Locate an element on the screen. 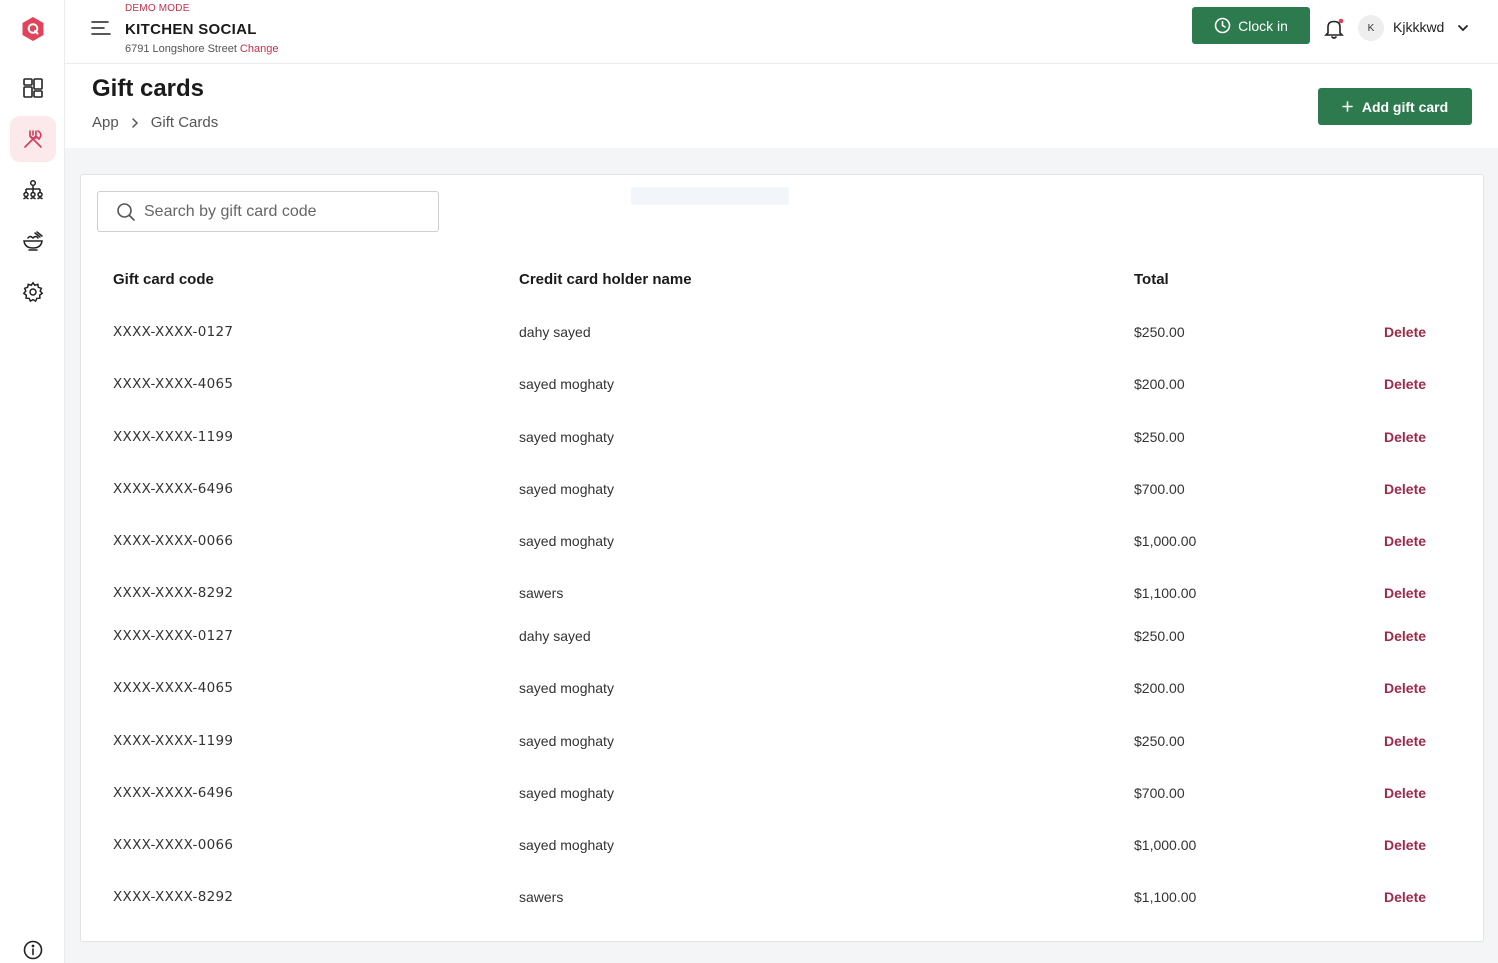 This screenshot has width=1498, height=963. overlay-artifact is located at coordinates (710, 196).